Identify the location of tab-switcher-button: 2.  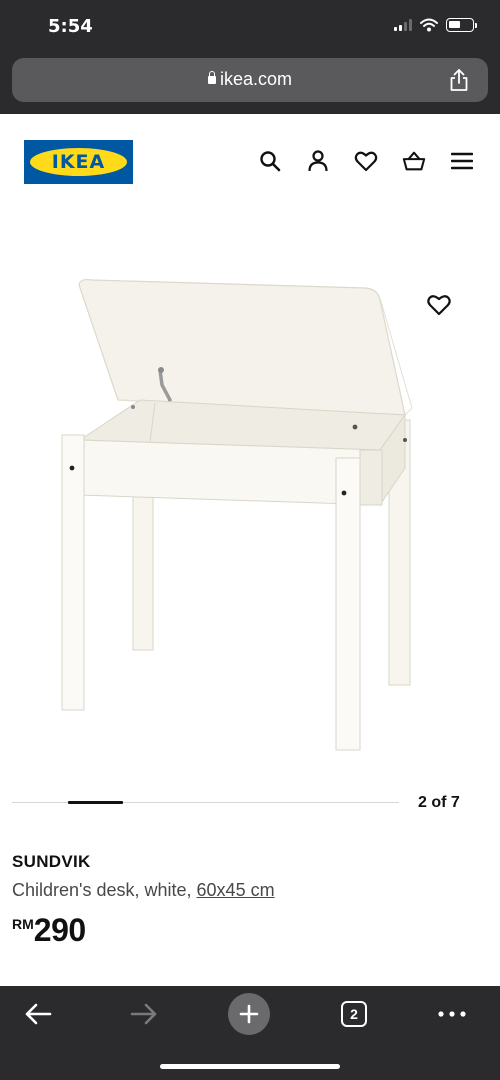
(354, 1014).